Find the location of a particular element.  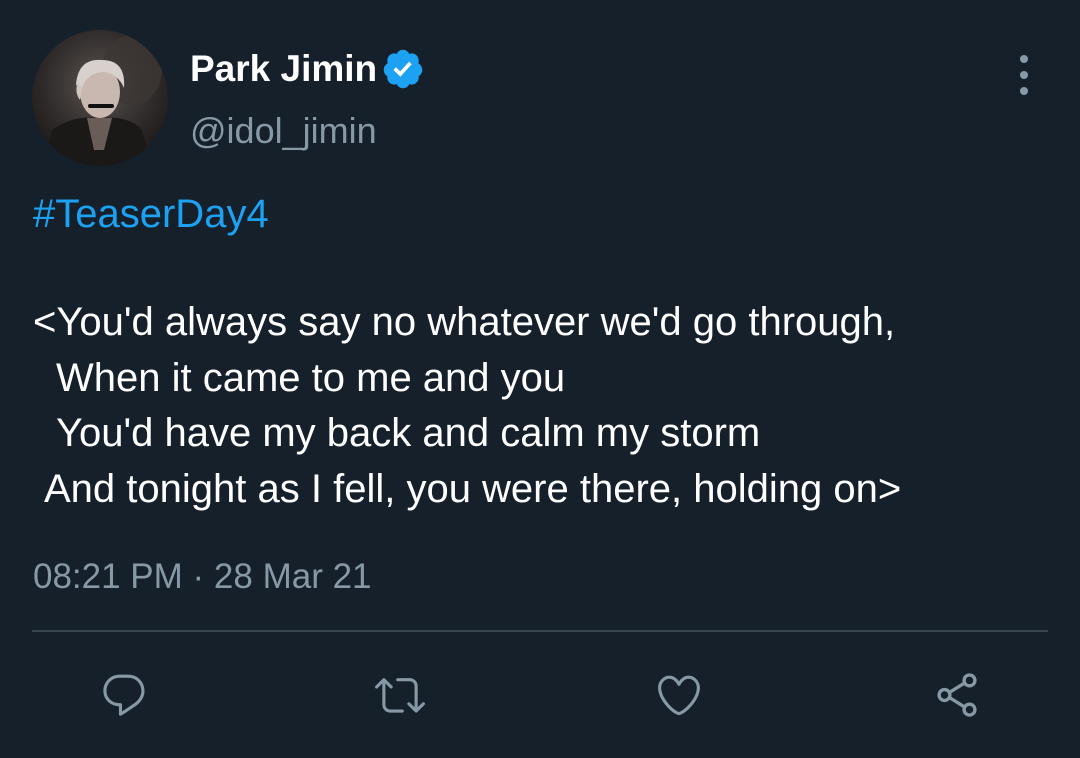

avatar is located at coordinates (100, 98).